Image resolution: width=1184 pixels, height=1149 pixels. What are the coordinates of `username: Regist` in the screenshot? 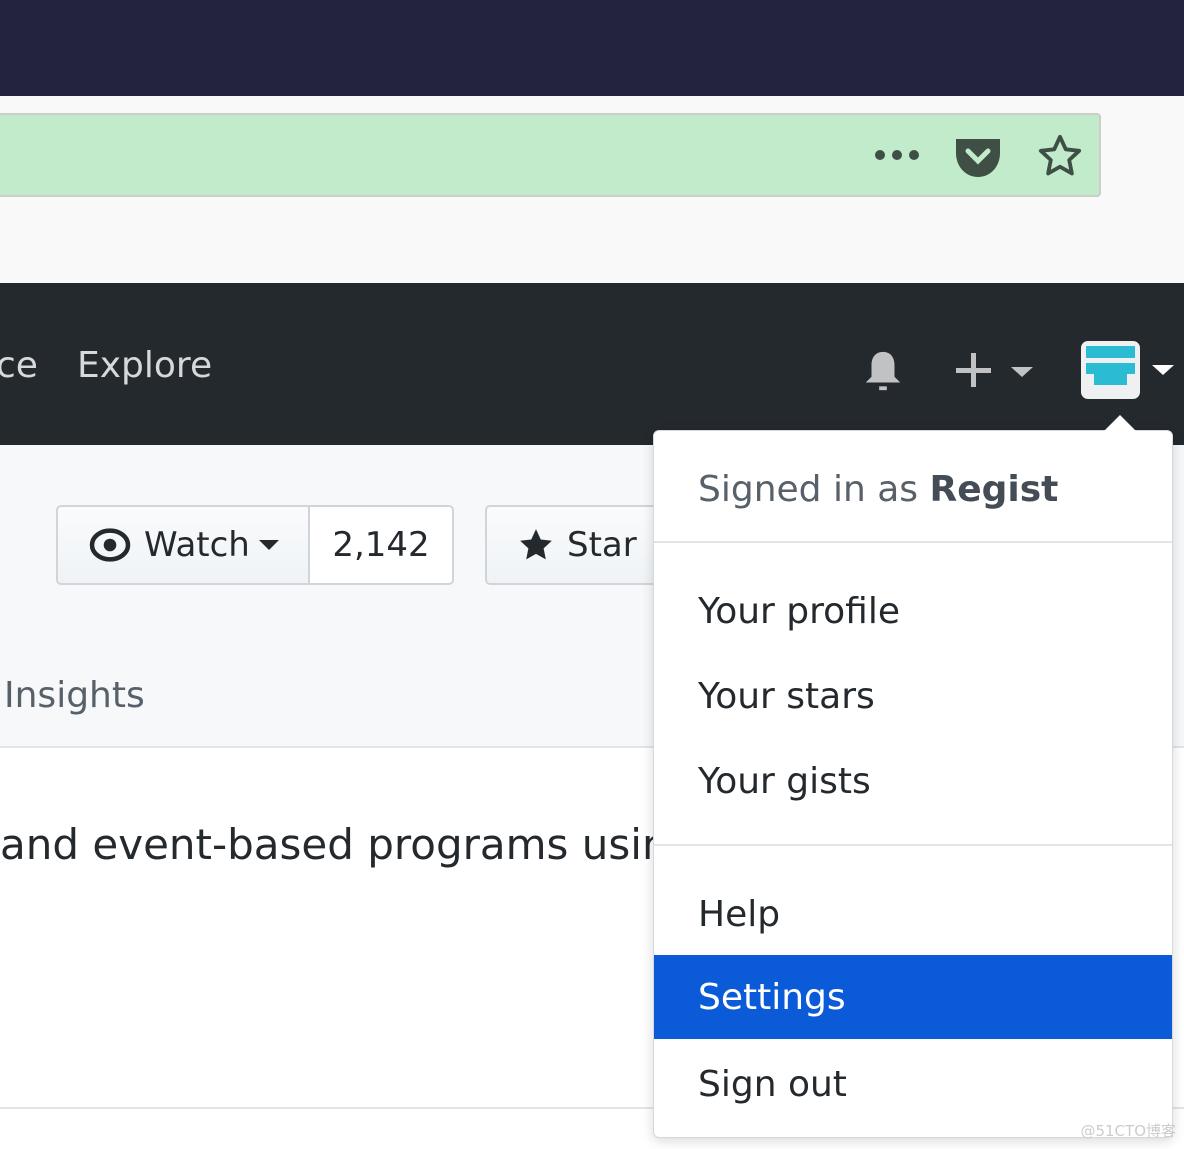 It's located at (994, 489).